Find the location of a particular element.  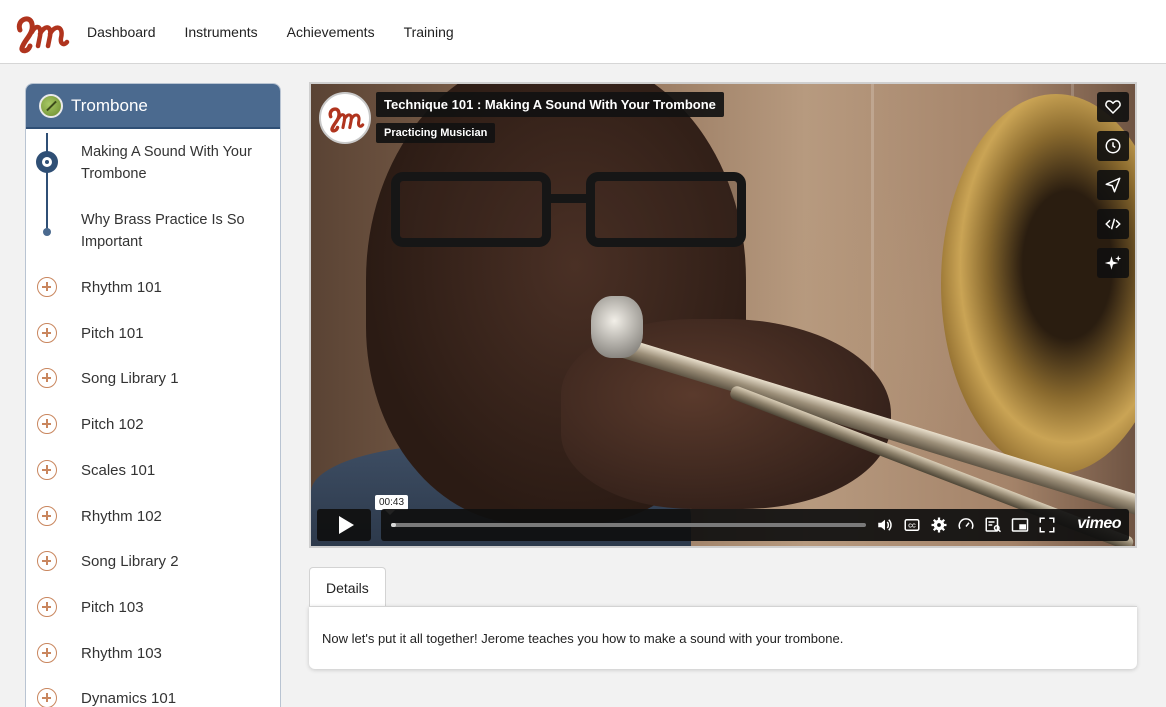

details-tabs: Details is located at coordinates (347, 587).